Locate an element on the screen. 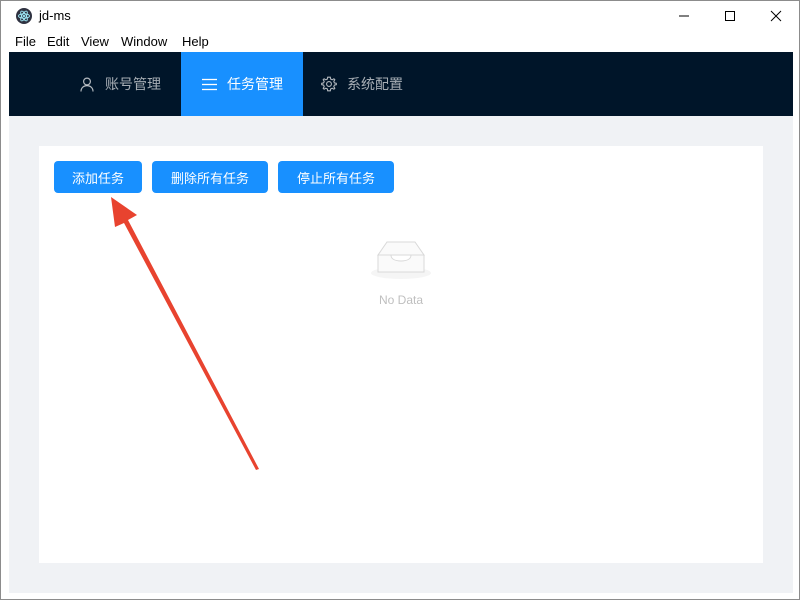 This screenshot has height=600, width=800. empty-state-text: No Data is located at coordinates (401, 300).